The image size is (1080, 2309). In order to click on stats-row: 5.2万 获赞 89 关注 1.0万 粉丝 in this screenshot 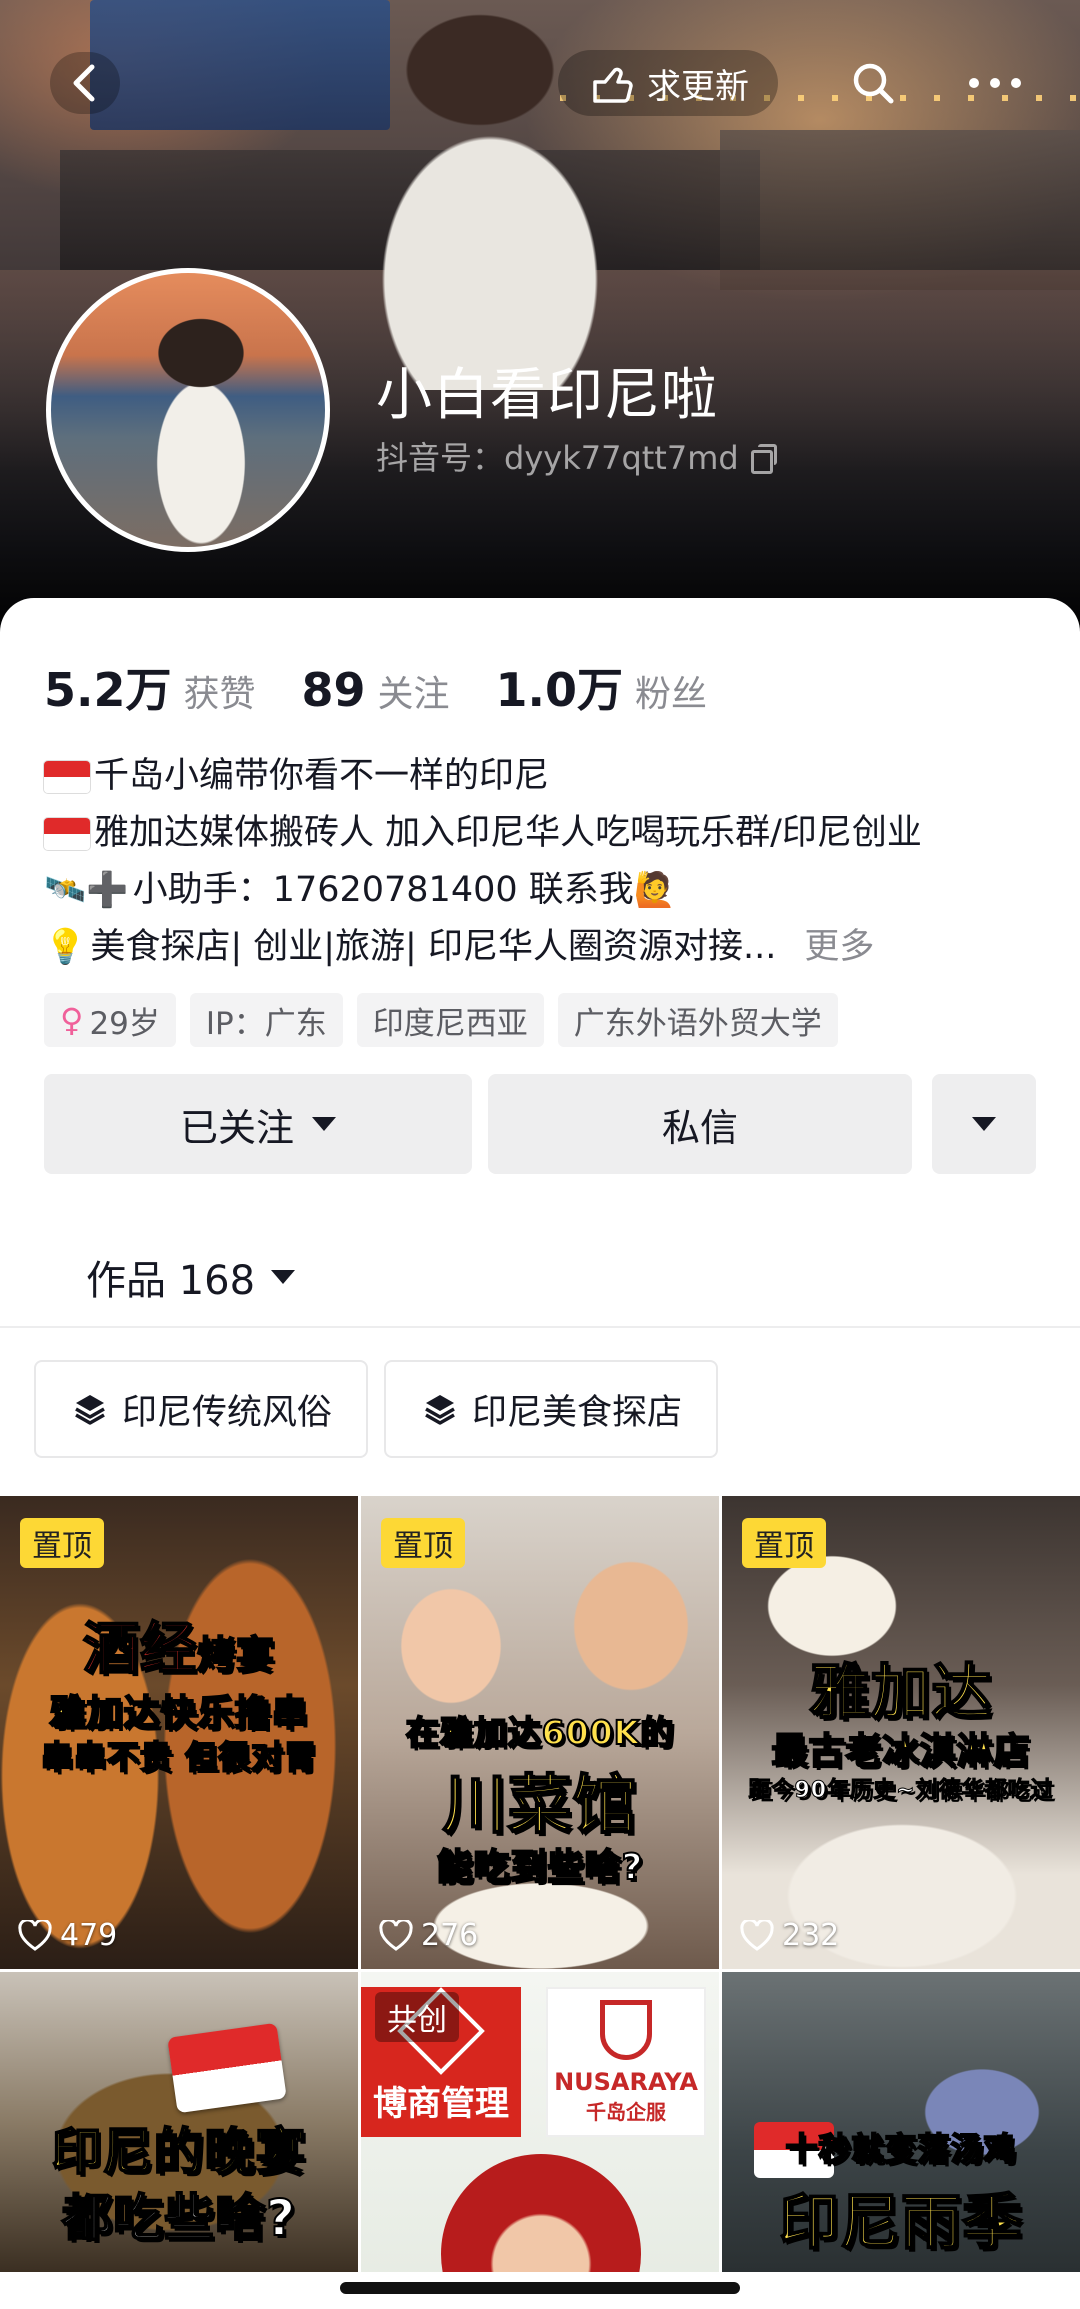, I will do `click(398, 687)`.